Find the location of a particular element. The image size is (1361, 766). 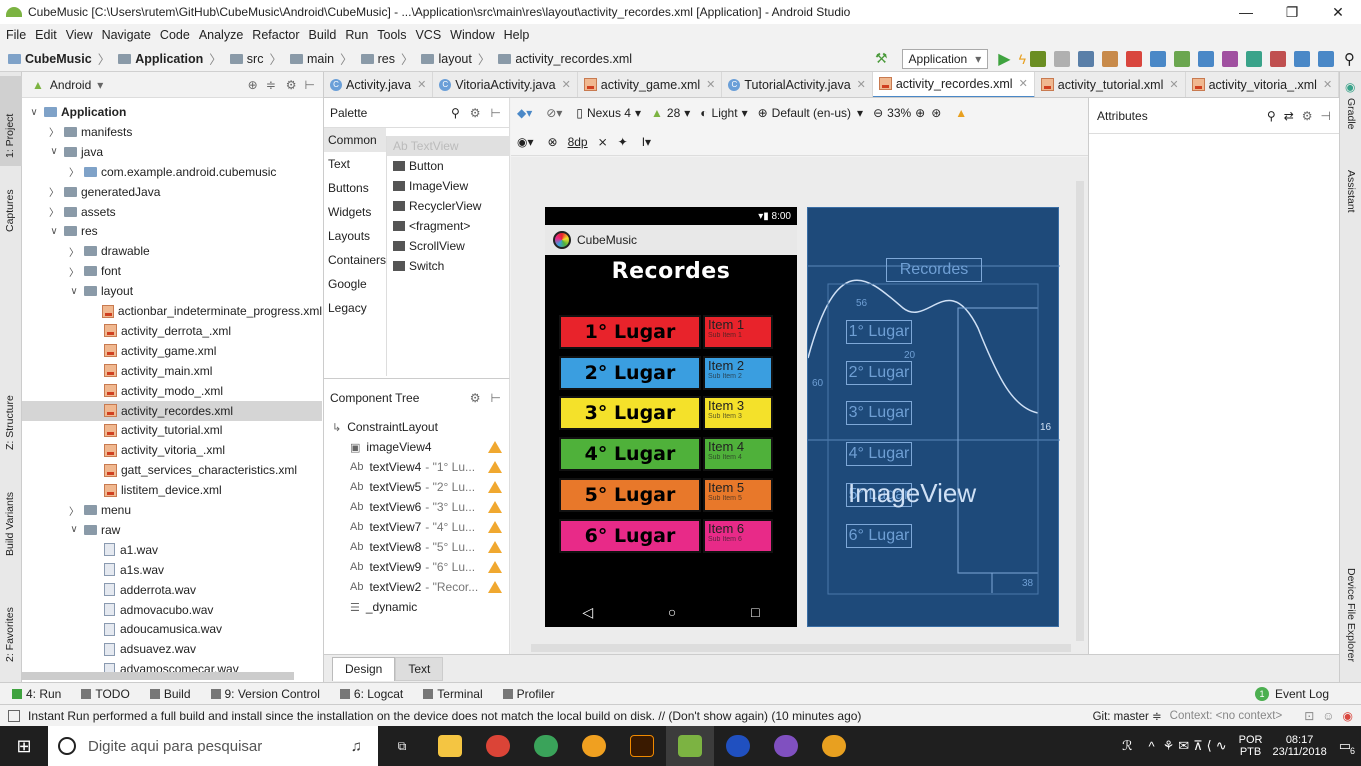

menu-analyze: Analyze is located at coordinates (221, 35).